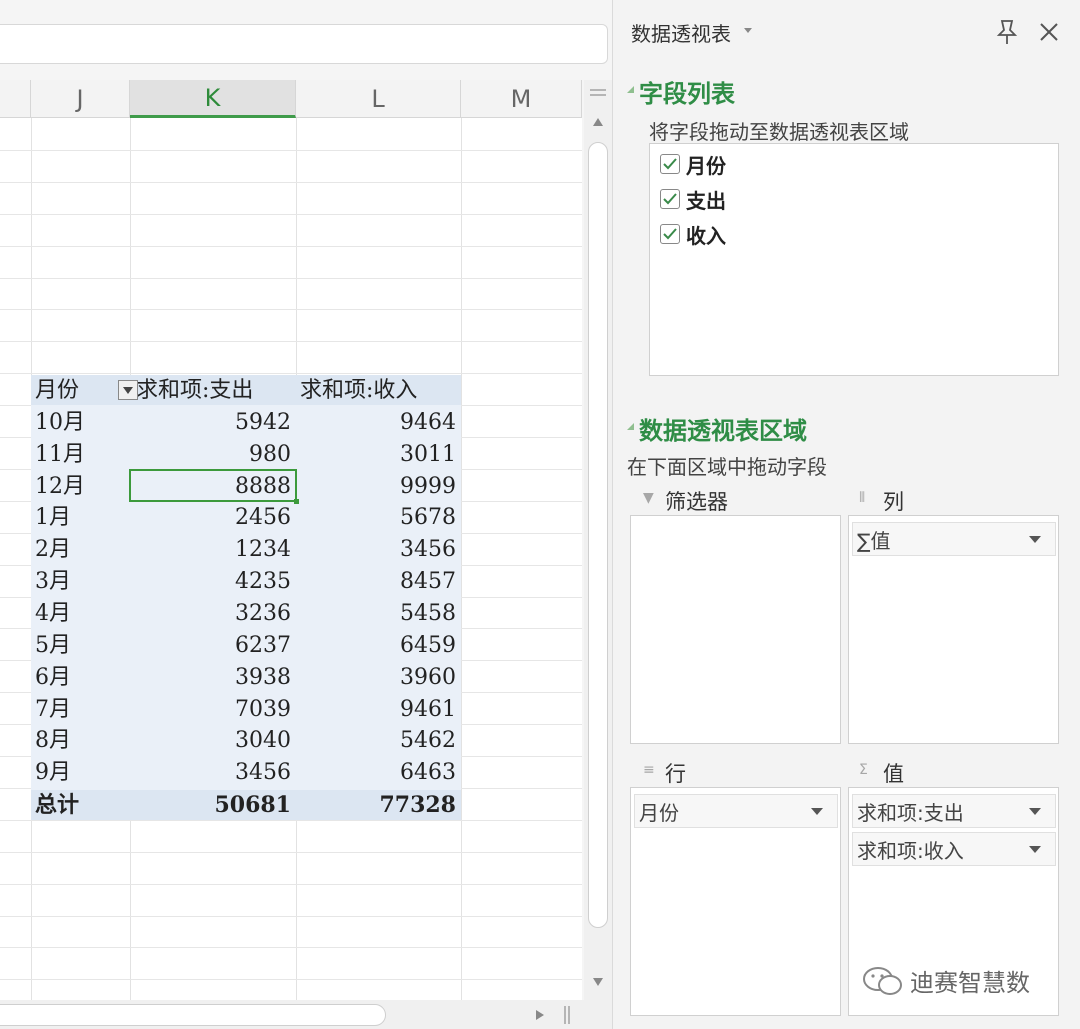 The height and width of the screenshot is (1029, 1080). I want to click on column-header-partial, so click(15, 99).